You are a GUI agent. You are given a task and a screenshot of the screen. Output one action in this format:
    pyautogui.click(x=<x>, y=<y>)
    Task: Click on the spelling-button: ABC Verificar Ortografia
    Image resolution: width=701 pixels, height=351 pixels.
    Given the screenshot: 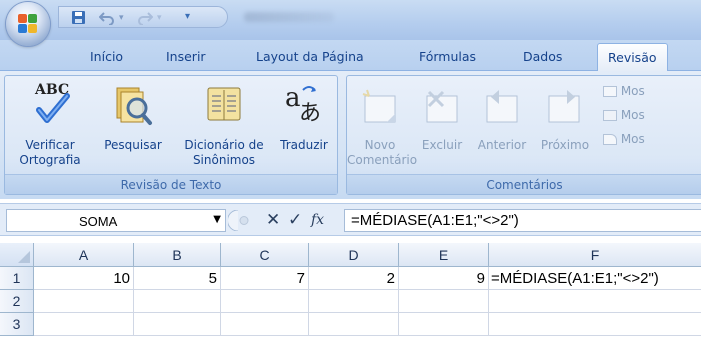 What is the action you would take?
    pyautogui.click(x=50, y=123)
    